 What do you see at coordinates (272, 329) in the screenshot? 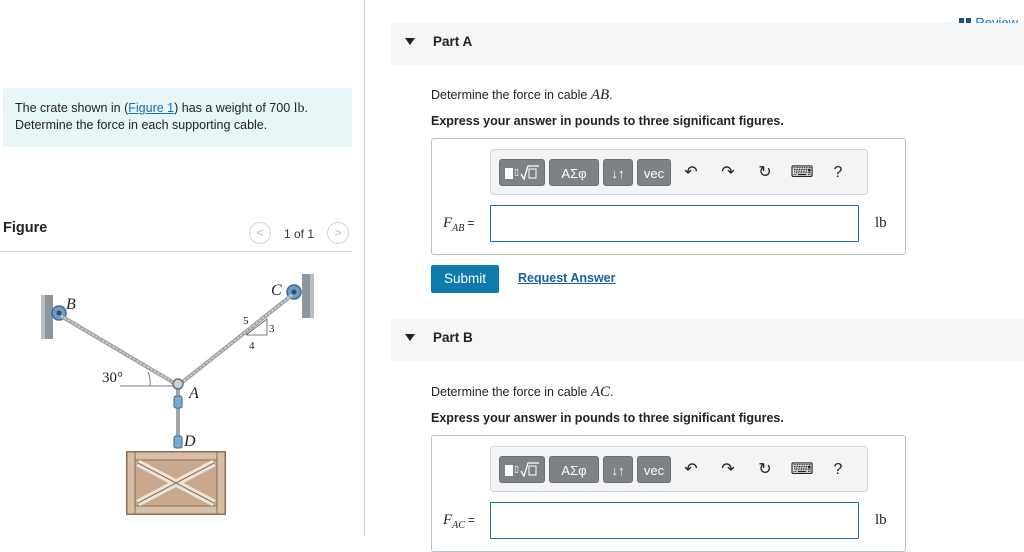
I see `label-slope-3: 3` at bounding box center [272, 329].